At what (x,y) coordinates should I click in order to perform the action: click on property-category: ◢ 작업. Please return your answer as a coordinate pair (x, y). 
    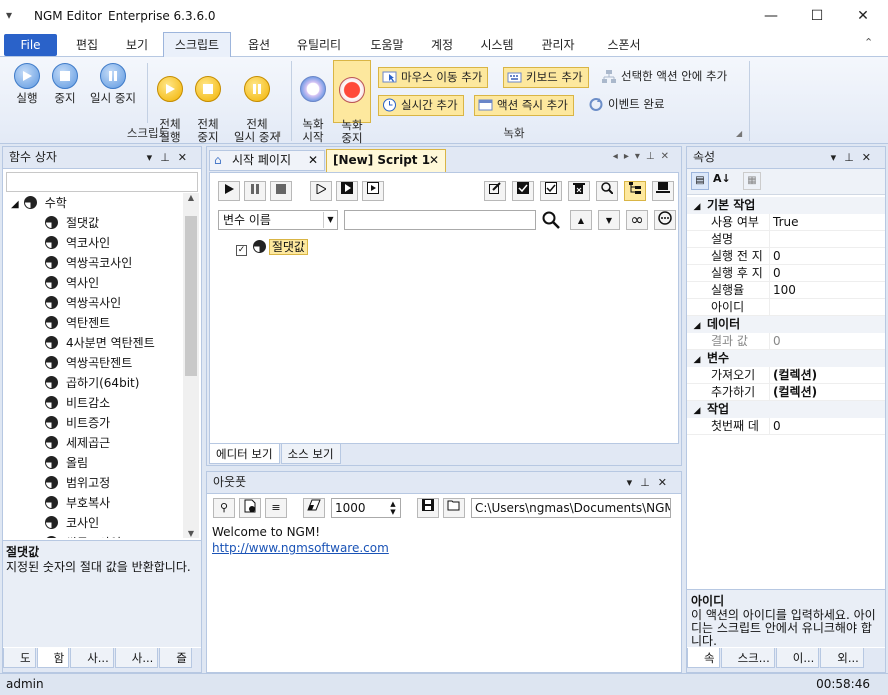
    Looking at the image, I should click on (786, 409).